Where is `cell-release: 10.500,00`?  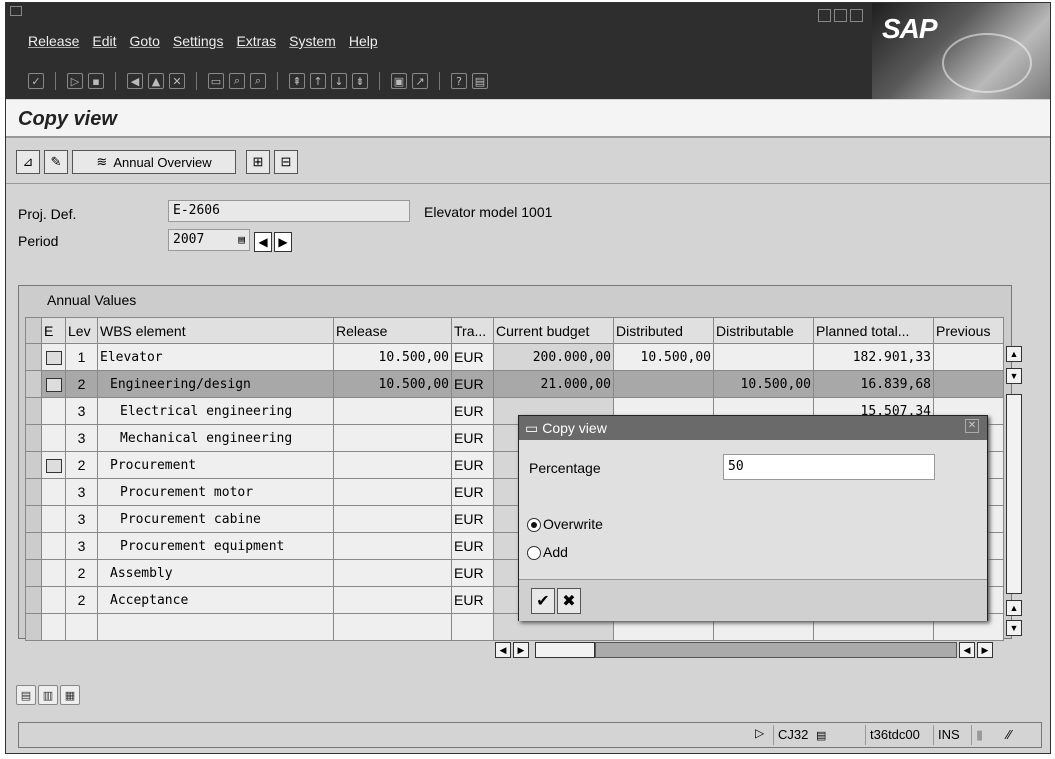
cell-release: 10.500,00 is located at coordinates (392, 357).